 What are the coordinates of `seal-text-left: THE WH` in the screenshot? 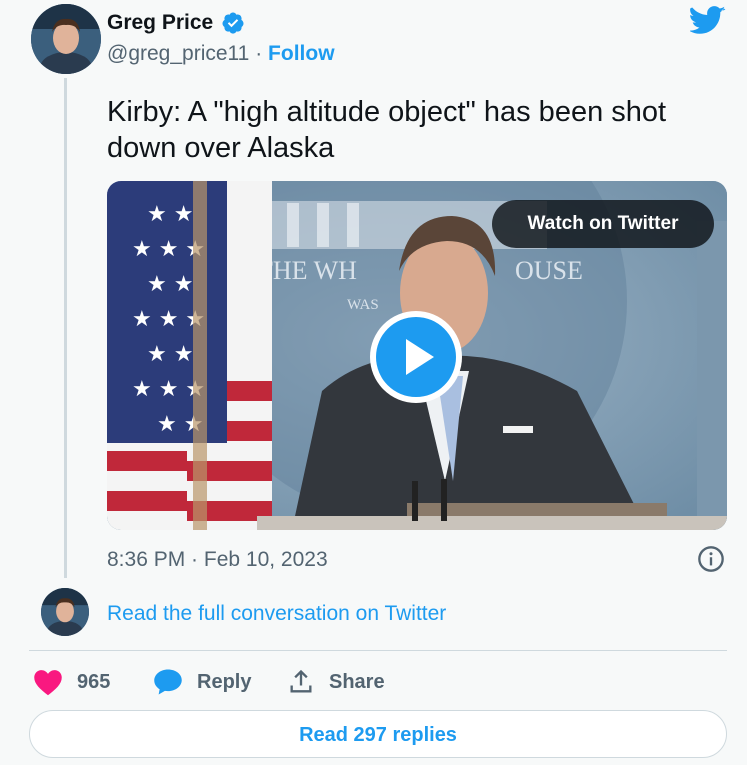 It's located at (307, 270).